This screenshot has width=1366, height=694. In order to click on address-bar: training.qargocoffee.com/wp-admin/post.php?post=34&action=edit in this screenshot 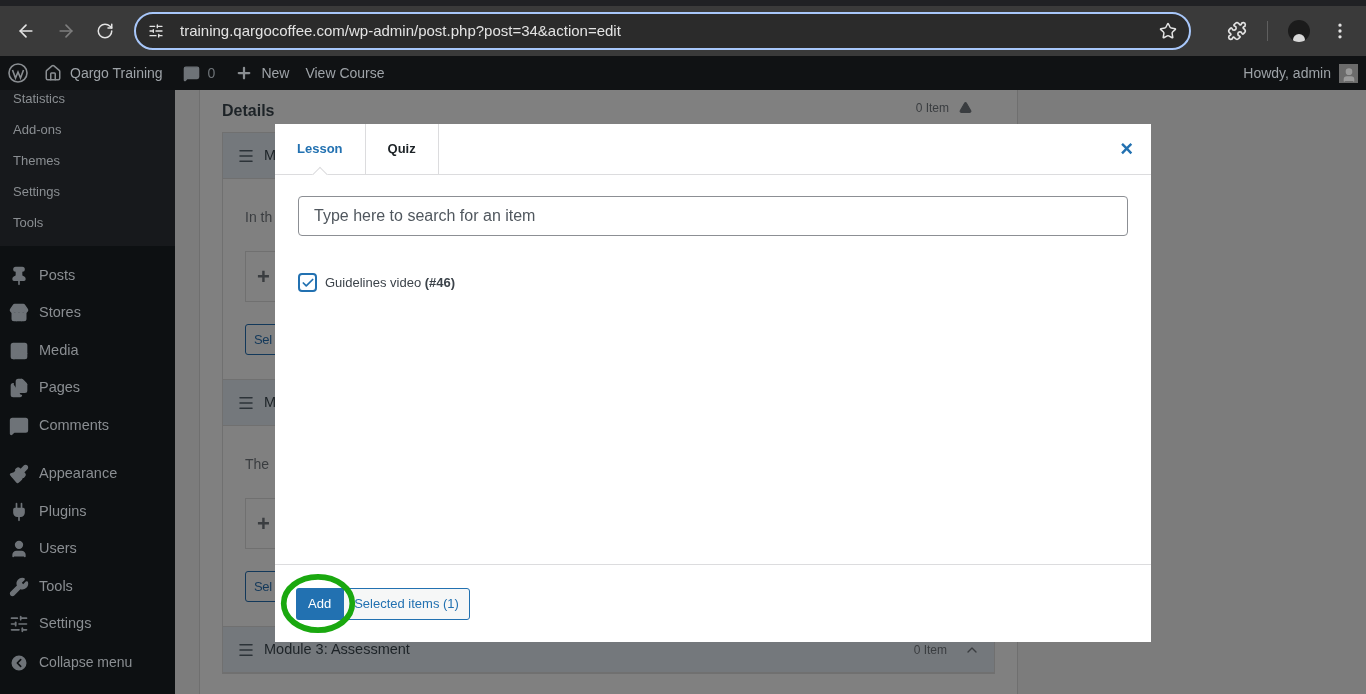, I will do `click(662, 31)`.